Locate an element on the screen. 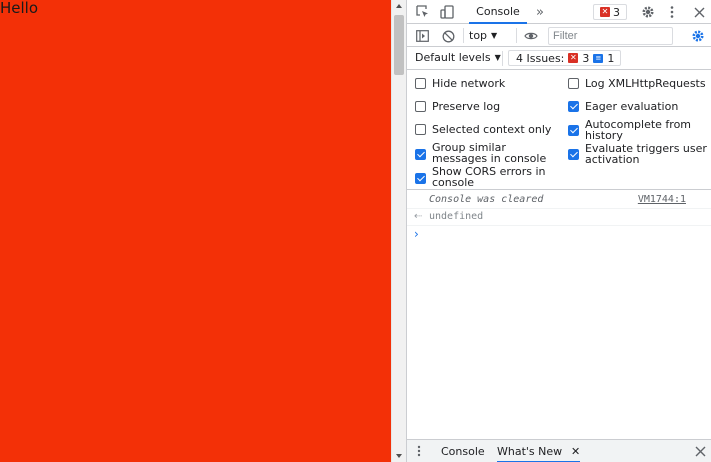  error-count-badge: ✕ 3 is located at coordinates (610, 12).